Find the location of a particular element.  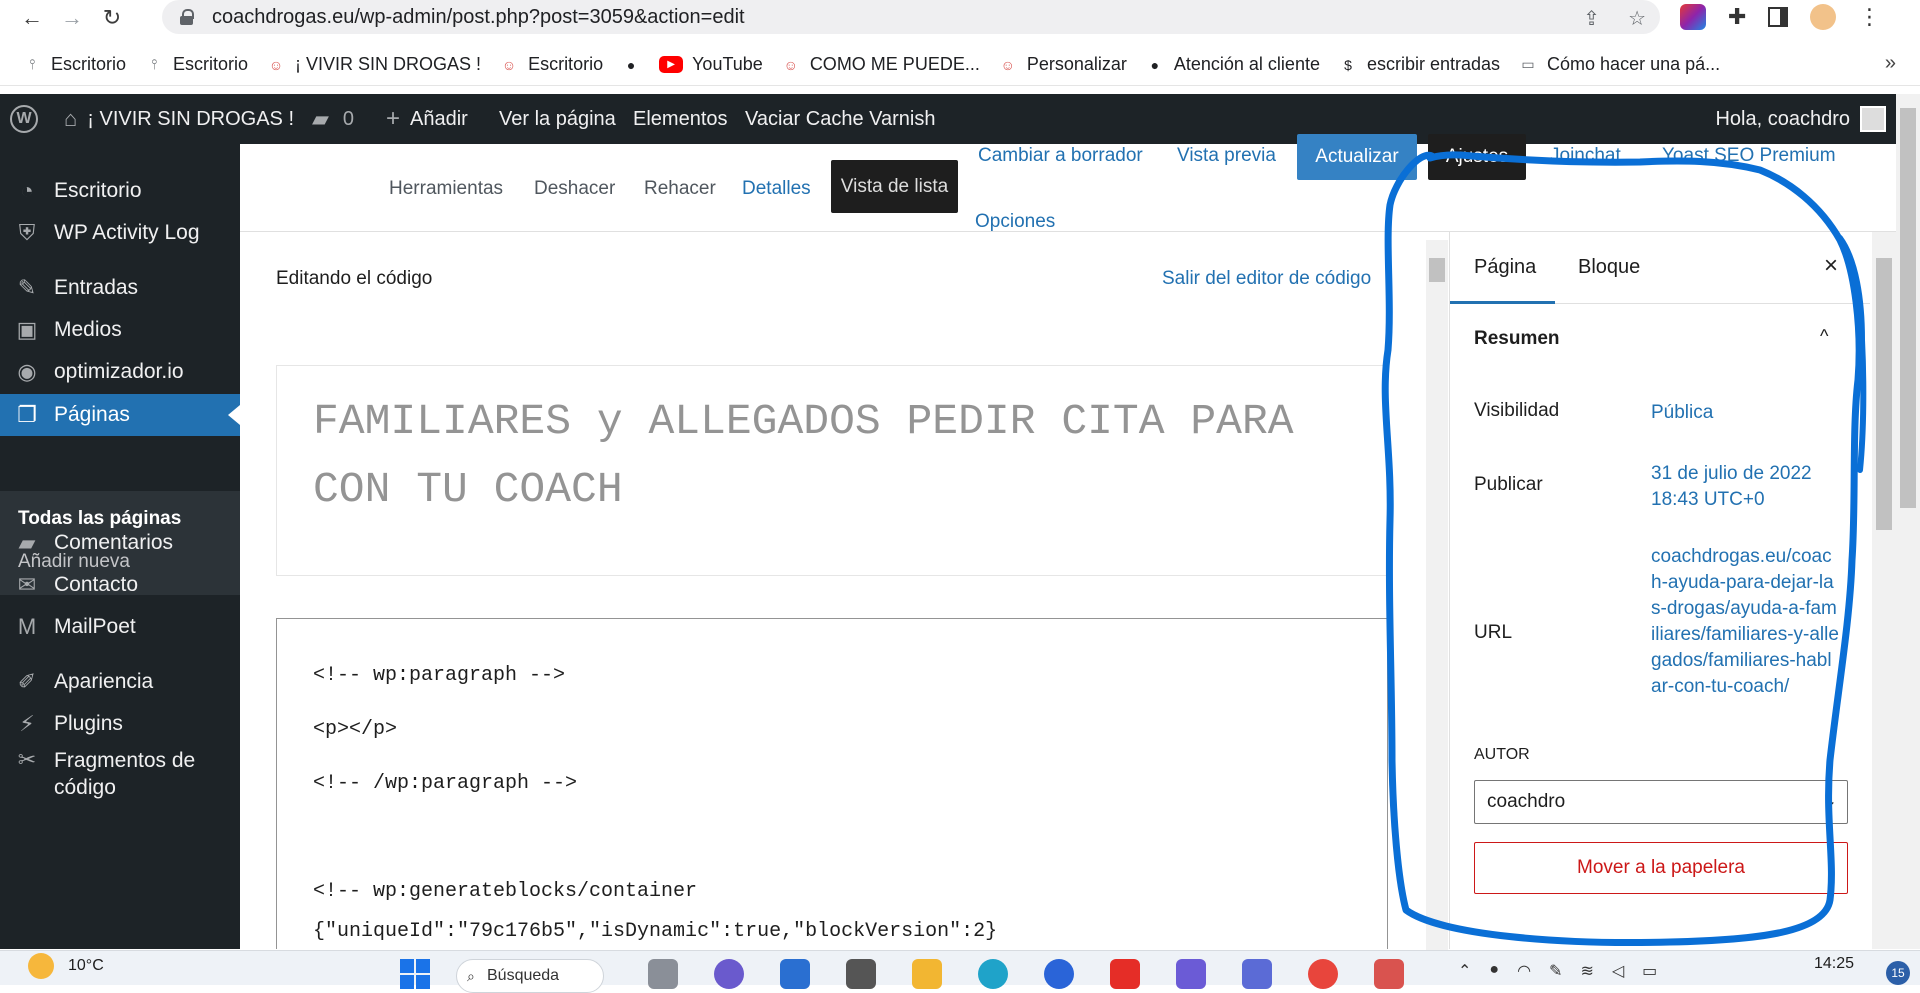

globe-icon: ● is located at coordinates (1155, 64).